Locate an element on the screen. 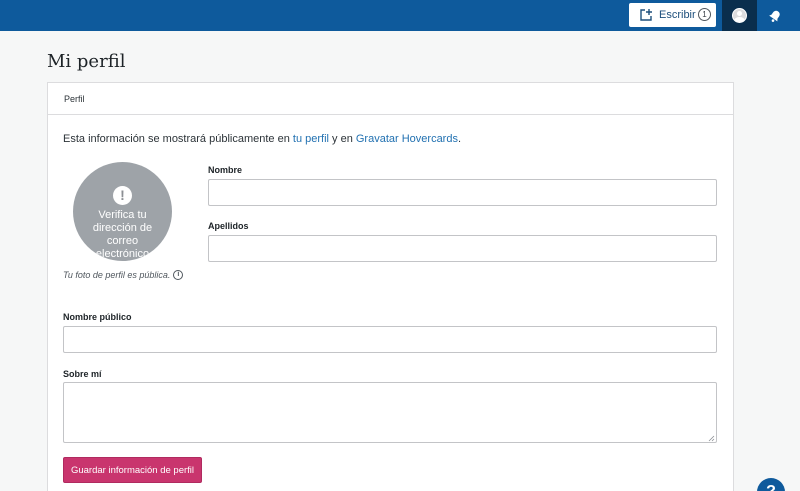  account-menu-button is located at coordinates (739, 15).